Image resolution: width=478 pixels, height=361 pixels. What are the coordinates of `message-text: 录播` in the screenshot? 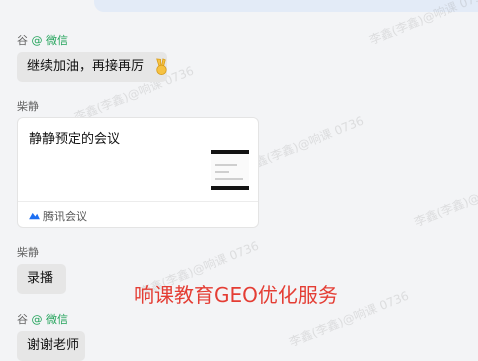 It's located at (40, 278).